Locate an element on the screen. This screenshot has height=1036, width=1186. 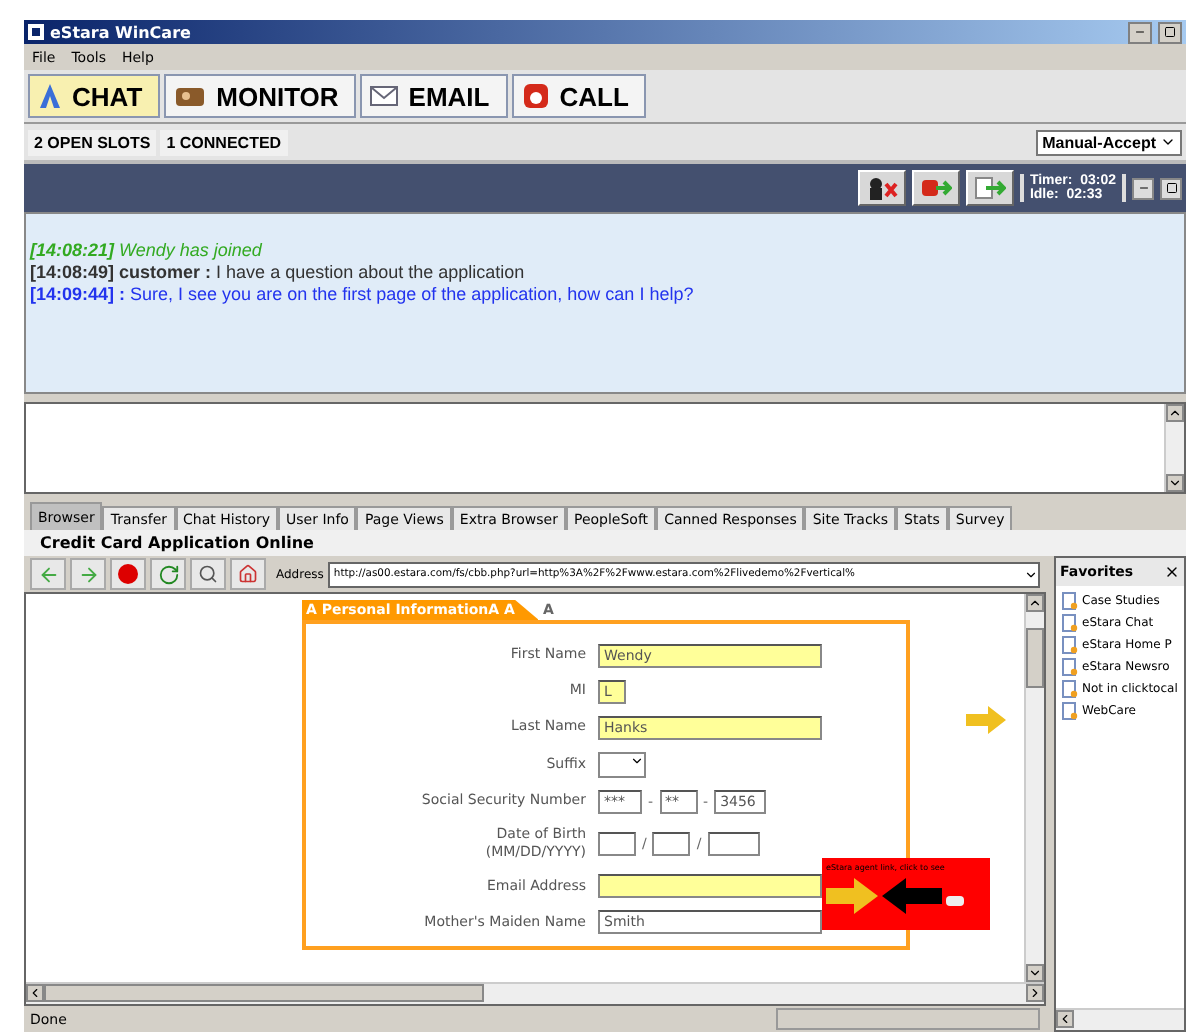
refresh-icon is located at coordinates (168, 574).